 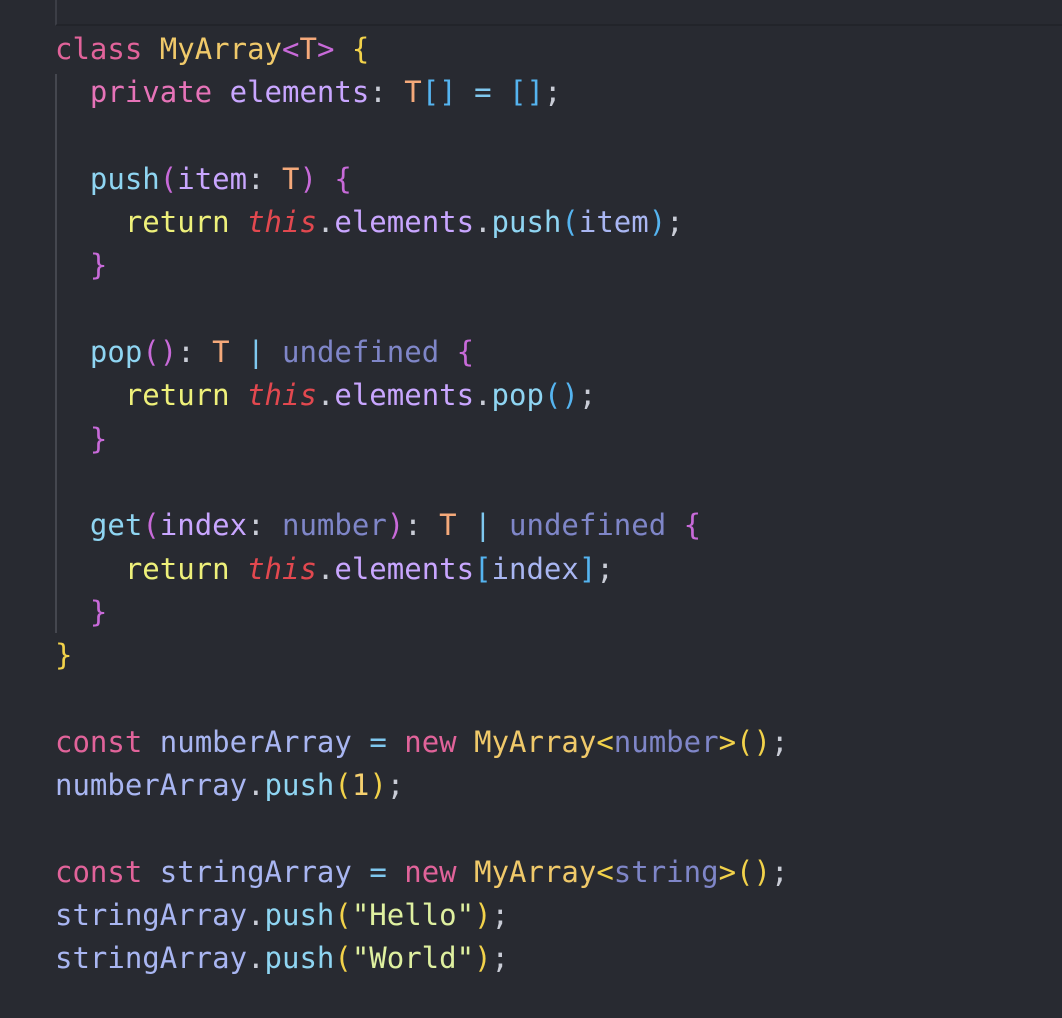 What do you see at coordinates (421, 915) in the screenshot?
I see `code-line: stringArray.push("Hello");` at bounding box center [421, 915].